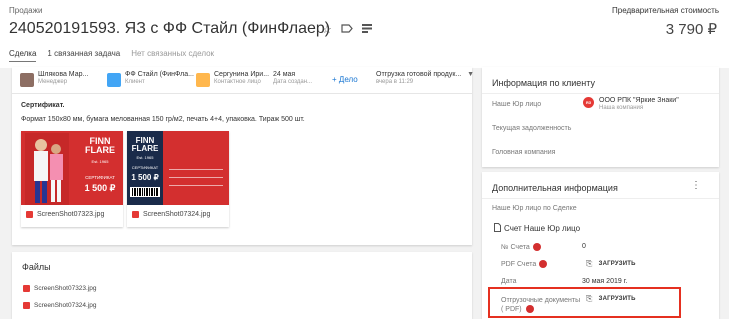  I want to click on manager-chip: Шлякова Мар... Менеджер, so click(54, 79).